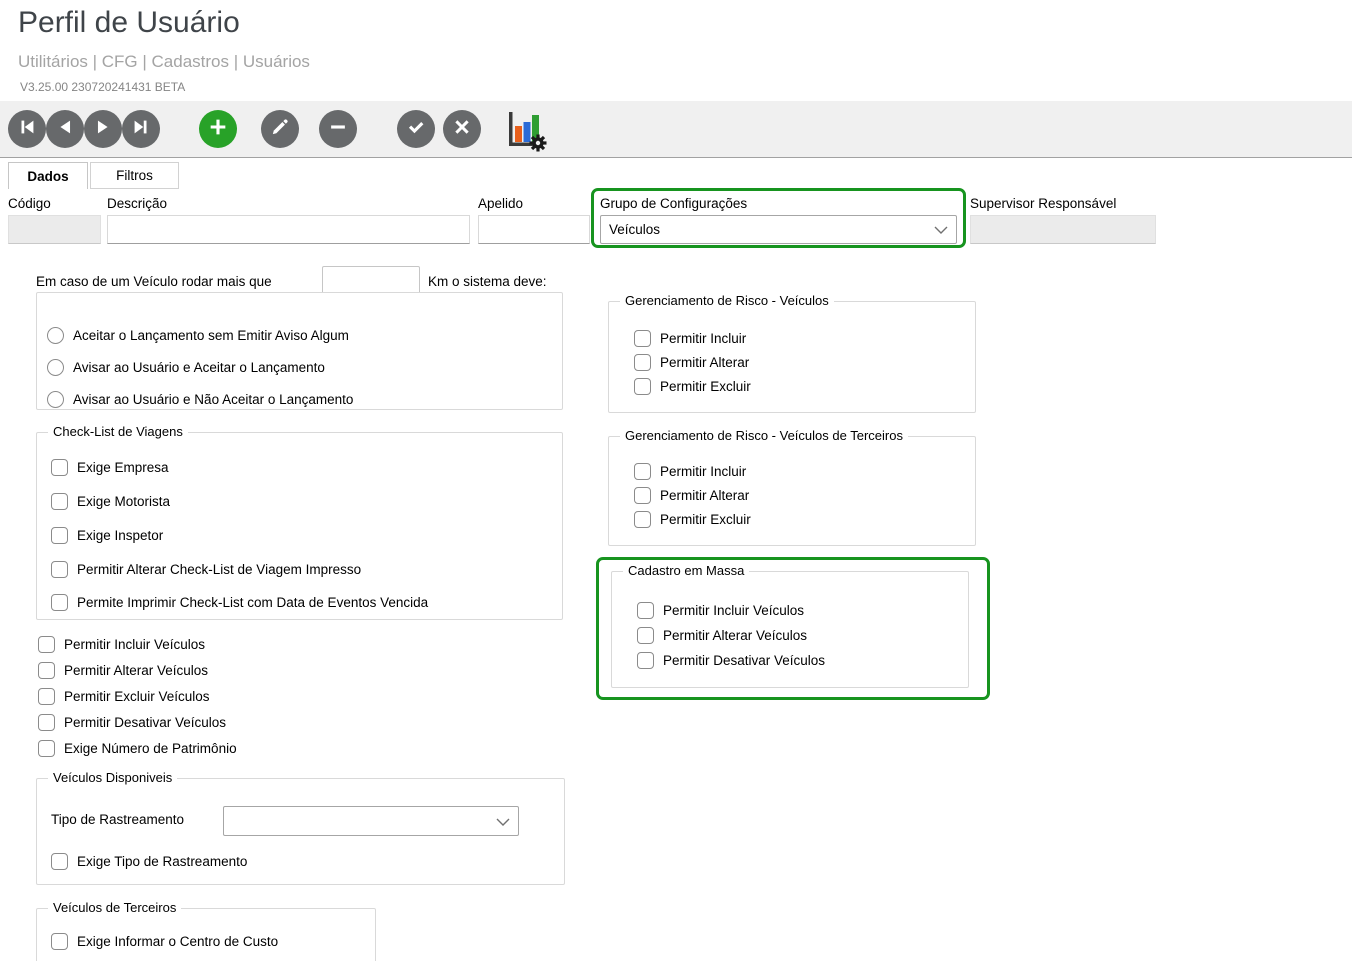 This screenshot has width=1352, height=961. What do you see at coordinates (727, 300) in the screenshot?
I see `risco-veiculos-legend: Gerenciamento de Risco - Veículos` at bounding box center [727, 300].